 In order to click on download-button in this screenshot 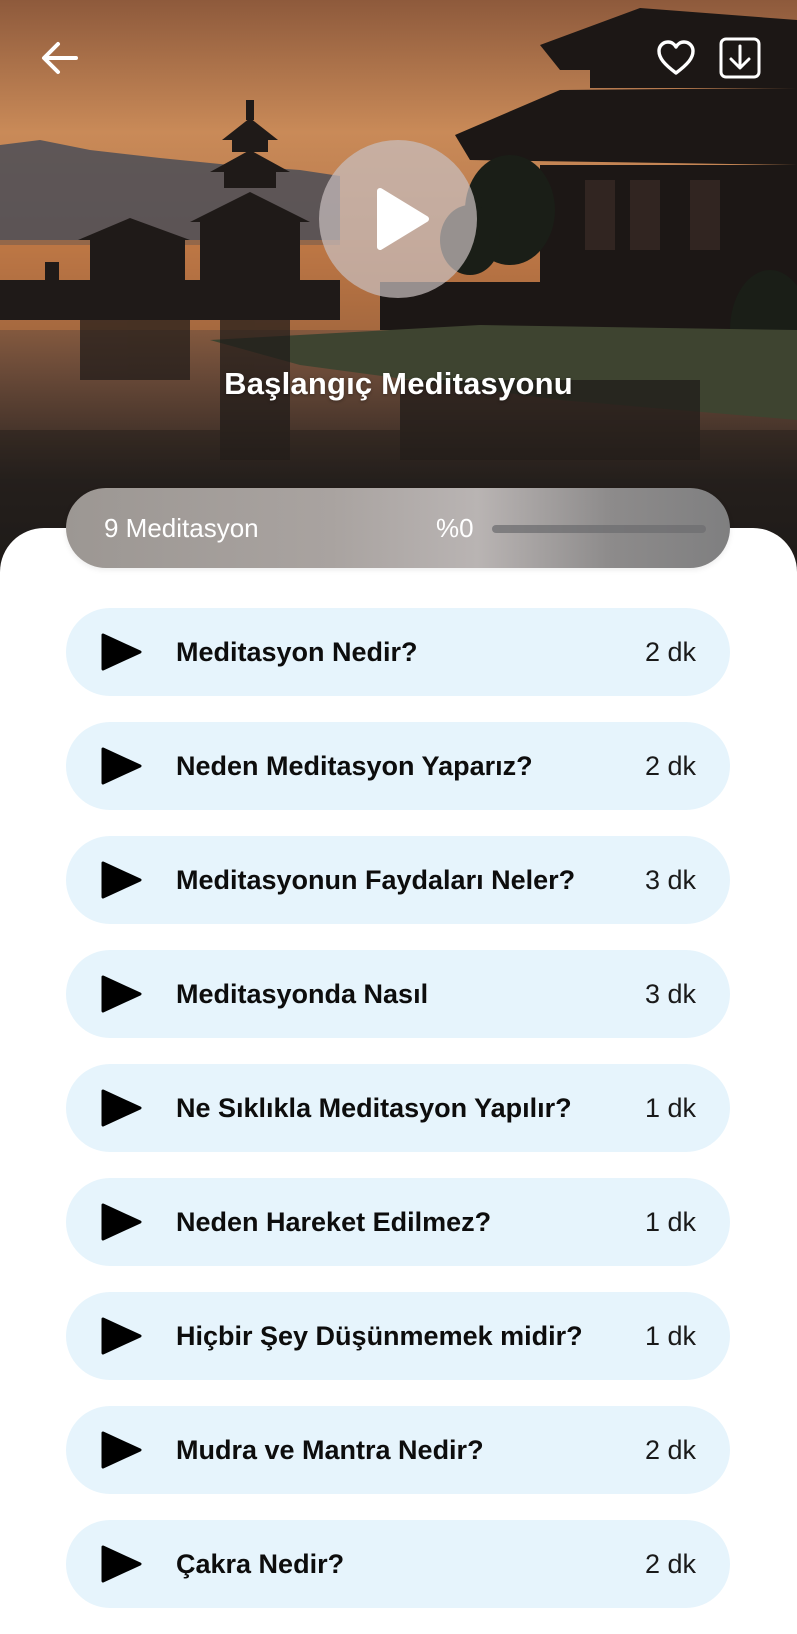, I will do `click(740, 58)`.